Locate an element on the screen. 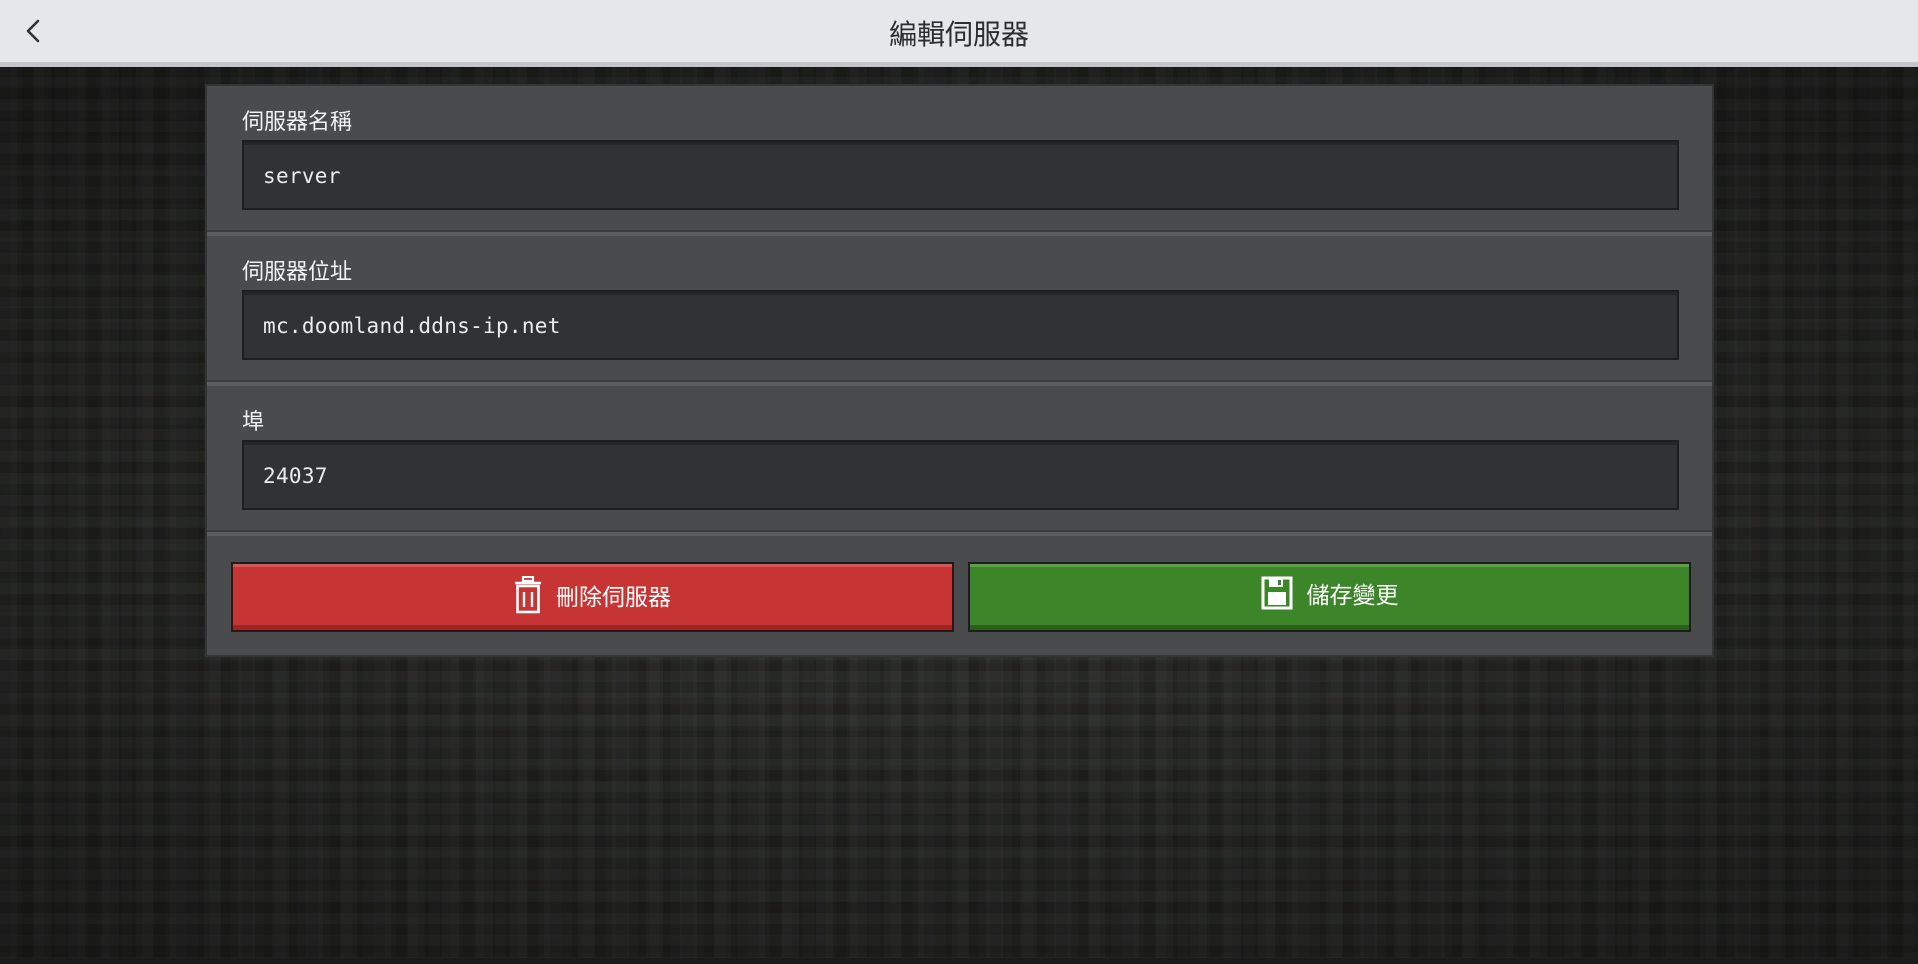  top-bar: 編輯伺服器 is located at coordinates (959, 33).